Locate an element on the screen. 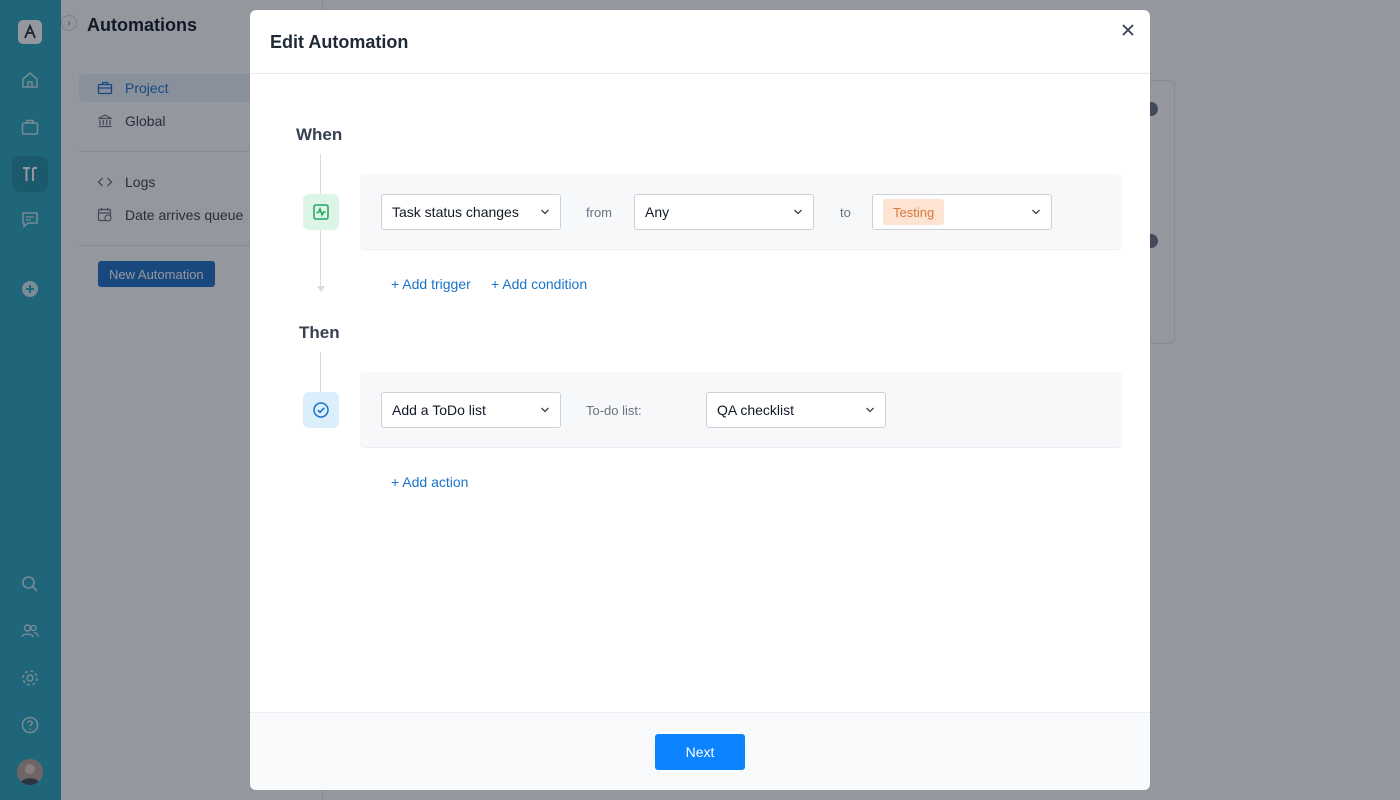 The width and height of the screenshot is (1400, 800). arrow-down-icon is located at coordinates (321, 289).